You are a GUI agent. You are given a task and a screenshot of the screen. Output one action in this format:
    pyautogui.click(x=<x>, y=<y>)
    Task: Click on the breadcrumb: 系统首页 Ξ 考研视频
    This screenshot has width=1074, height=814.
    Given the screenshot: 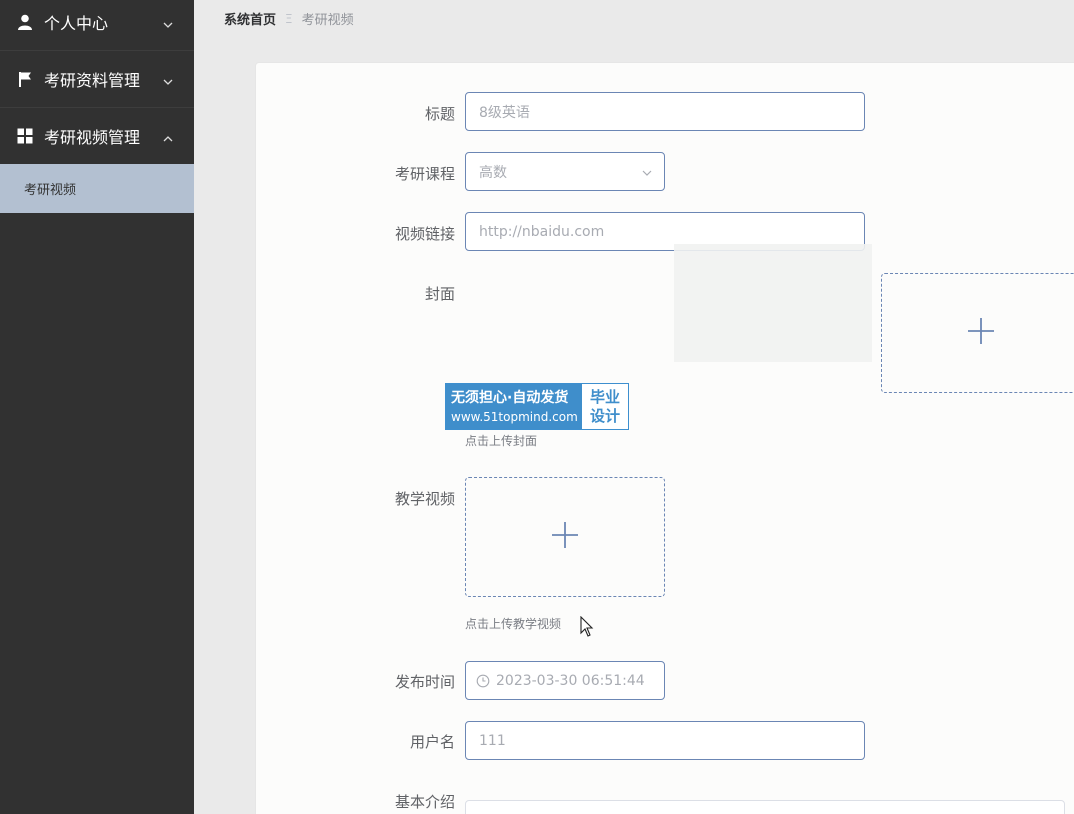 What is the action you would take?
    pyautogui.click(x=289, y=19)
    